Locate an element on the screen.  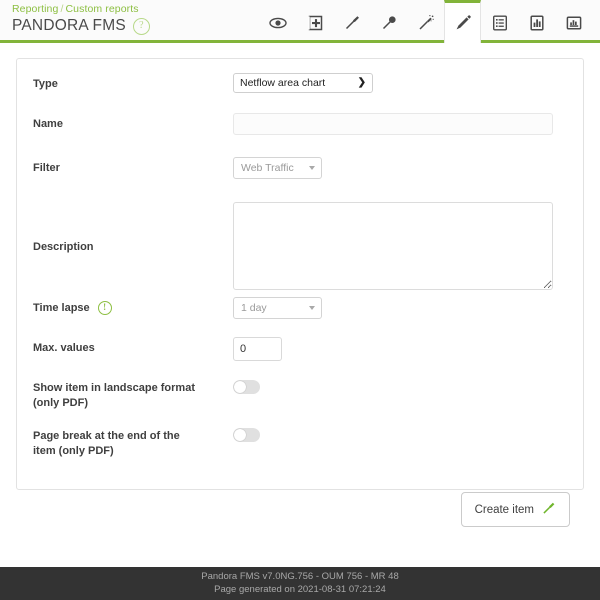
chart-baseline-icon is located at coordinates (574, 23).